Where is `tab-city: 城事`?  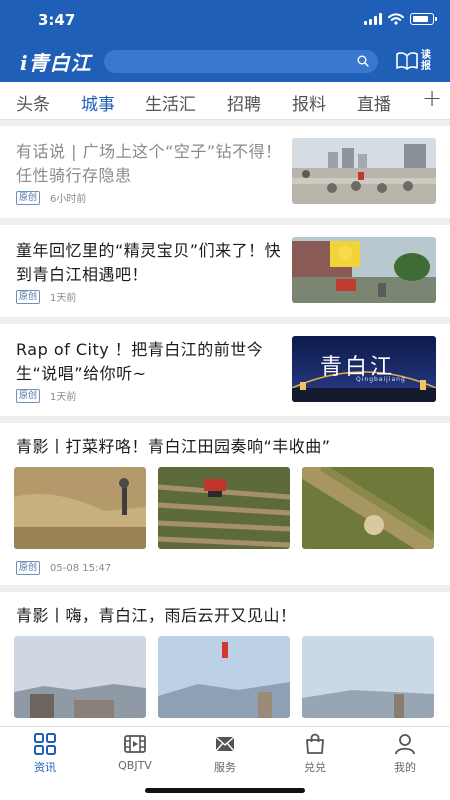
tab-city: 城事 is located at coordinates (98, 102).